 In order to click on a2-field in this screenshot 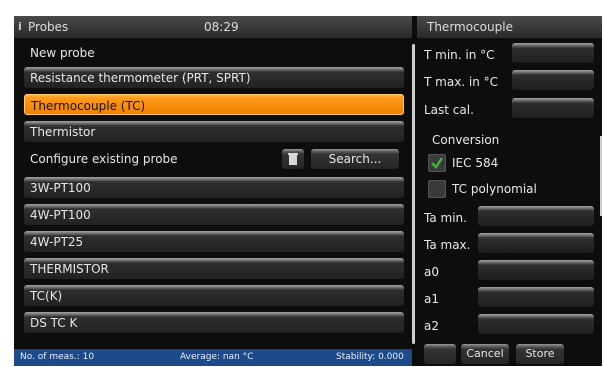, I will do `click(536, 324)`.